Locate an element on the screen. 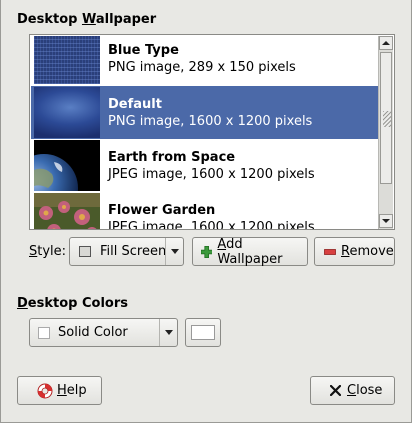 The width and height of the screenshot is (412, 423). color-mode-value: Solid Color is located at coordinates (93, 332).